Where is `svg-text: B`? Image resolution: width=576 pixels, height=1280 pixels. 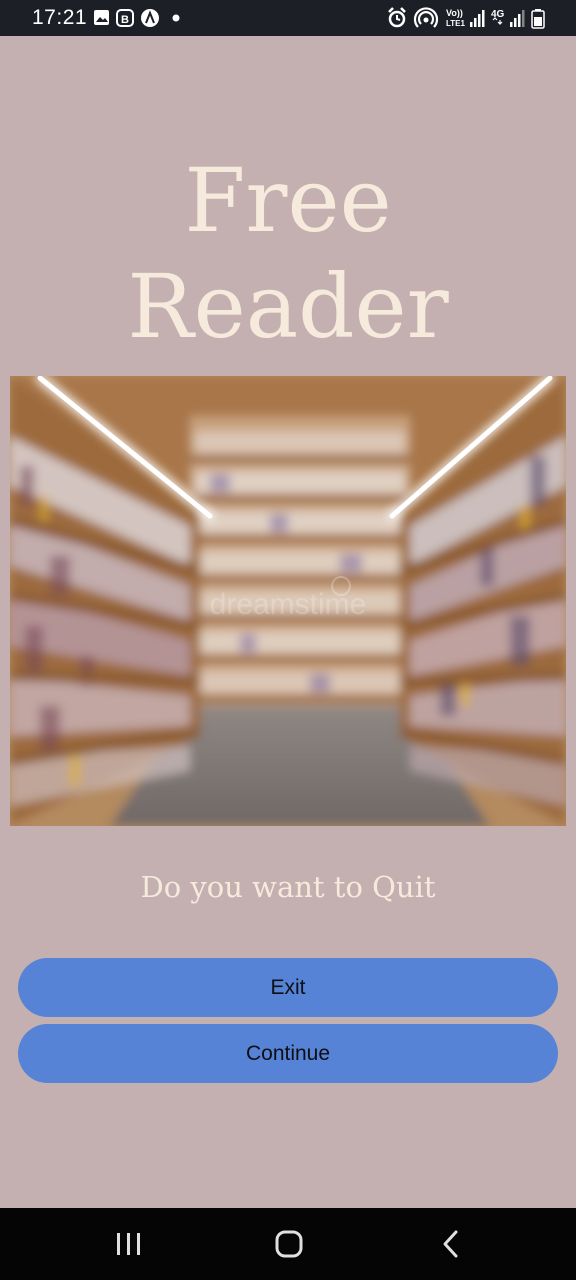 svg-text: B is located at coordinates (125, 20).